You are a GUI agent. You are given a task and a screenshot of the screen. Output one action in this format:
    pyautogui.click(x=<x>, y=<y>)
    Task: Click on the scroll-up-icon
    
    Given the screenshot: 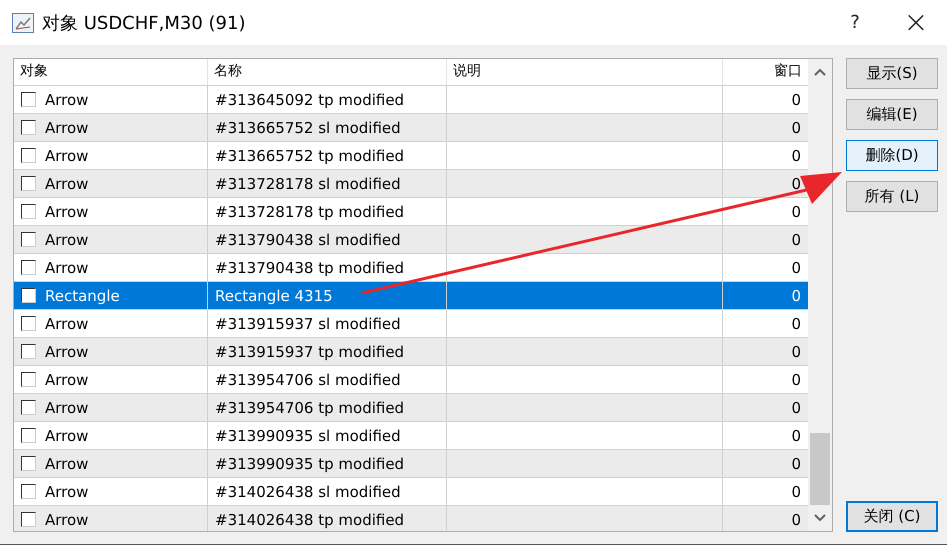 What is the action you would take?
    pyautogui.click(x=820, y=72)
    